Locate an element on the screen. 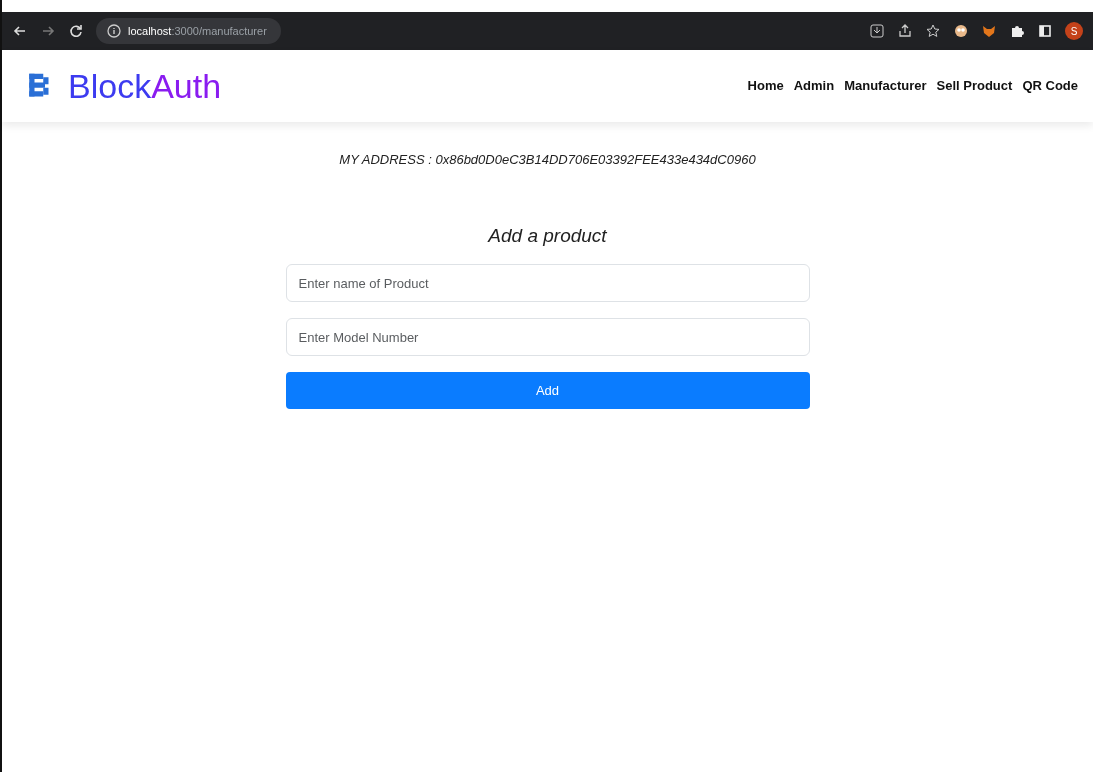 This screenshot has height=772, width=1093. nav-link: Sell Product is located at coordinates (974, 86).